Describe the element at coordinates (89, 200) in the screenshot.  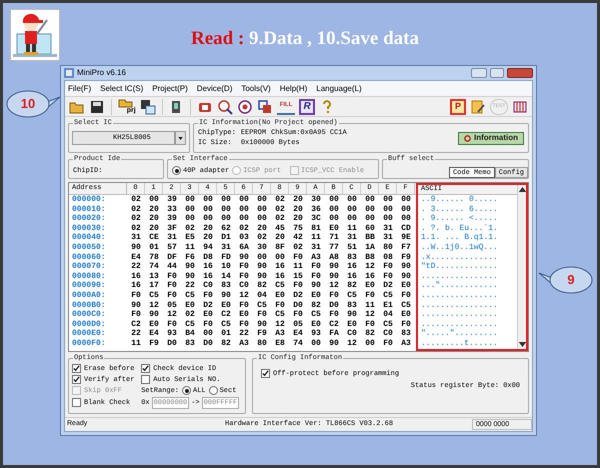
I see `address-cell-text: 000000:` at that location.